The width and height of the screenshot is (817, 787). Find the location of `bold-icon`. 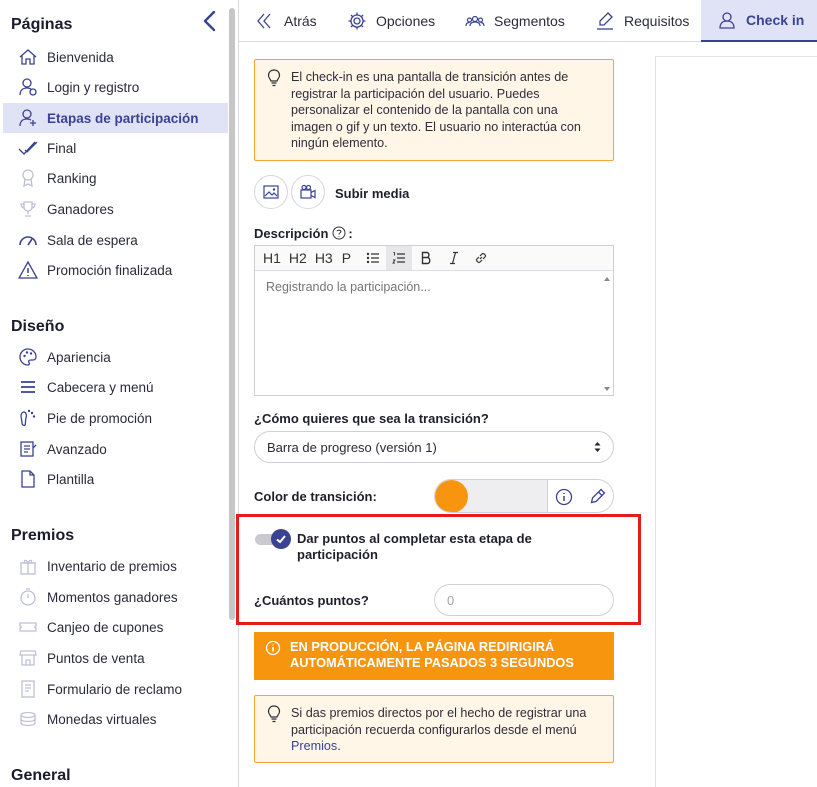

bold-icon is located at coordinates (426, 258).